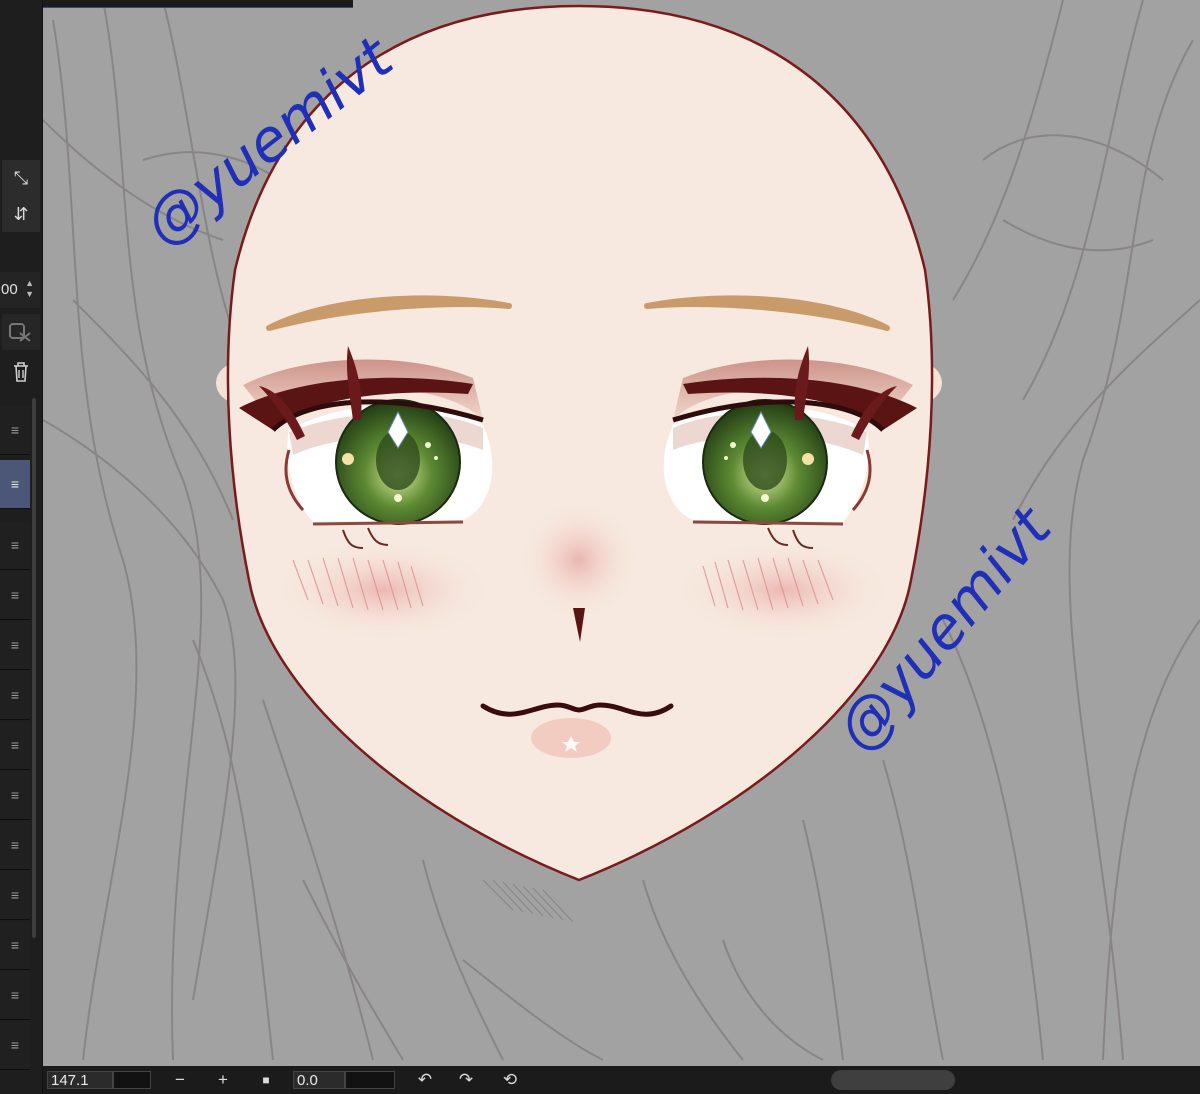  I want to click on layer-scrollbar, so click(34, 668).